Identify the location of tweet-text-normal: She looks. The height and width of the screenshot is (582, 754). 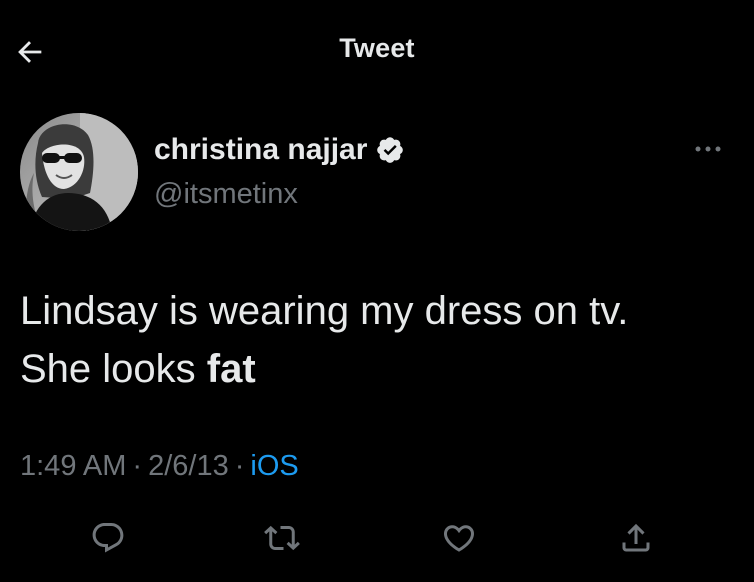
(113, 369).